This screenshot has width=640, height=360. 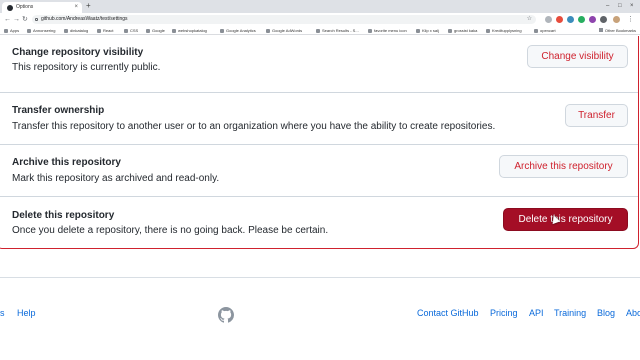 What do you see at coordinates (42, 7) in the screenshot?
I see `browser-tab: Options ×` at bounding box center [42, 7].